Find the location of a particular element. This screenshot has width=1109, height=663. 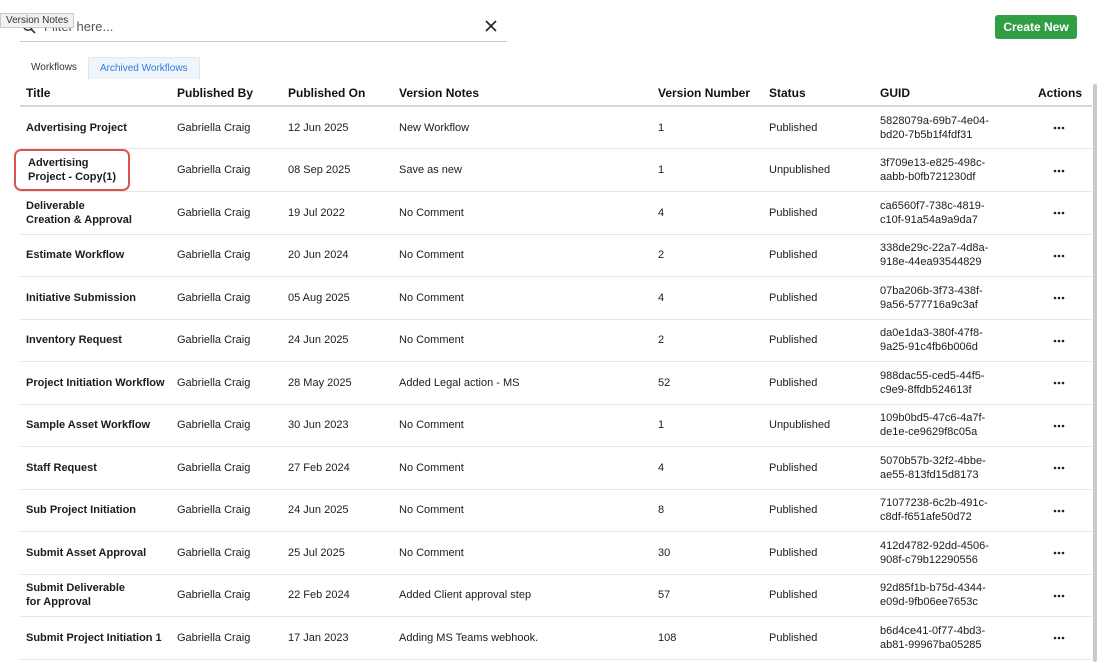

cell-title-text: Staff Request is located at coordinates (95, 468).